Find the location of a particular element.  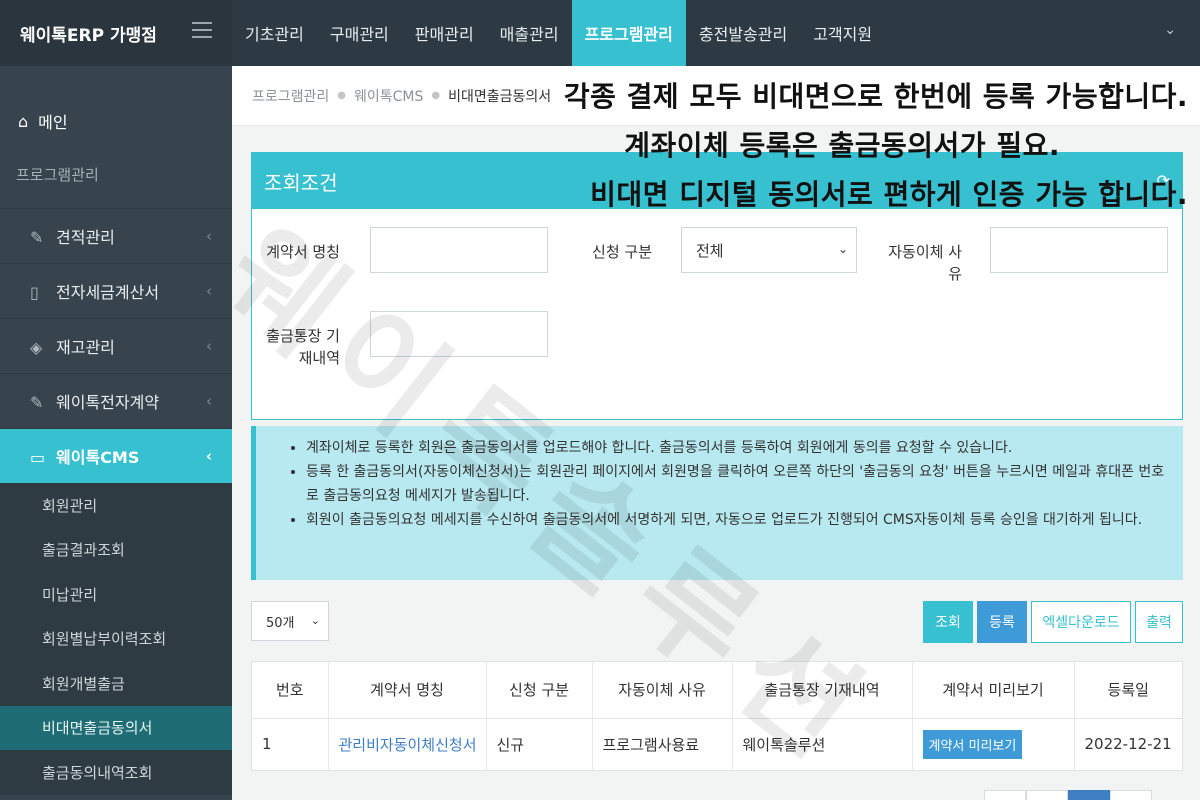

sidebar-item-cms: ▭ 웨이톡CMS ‹ is located at coordinates (116, 455).